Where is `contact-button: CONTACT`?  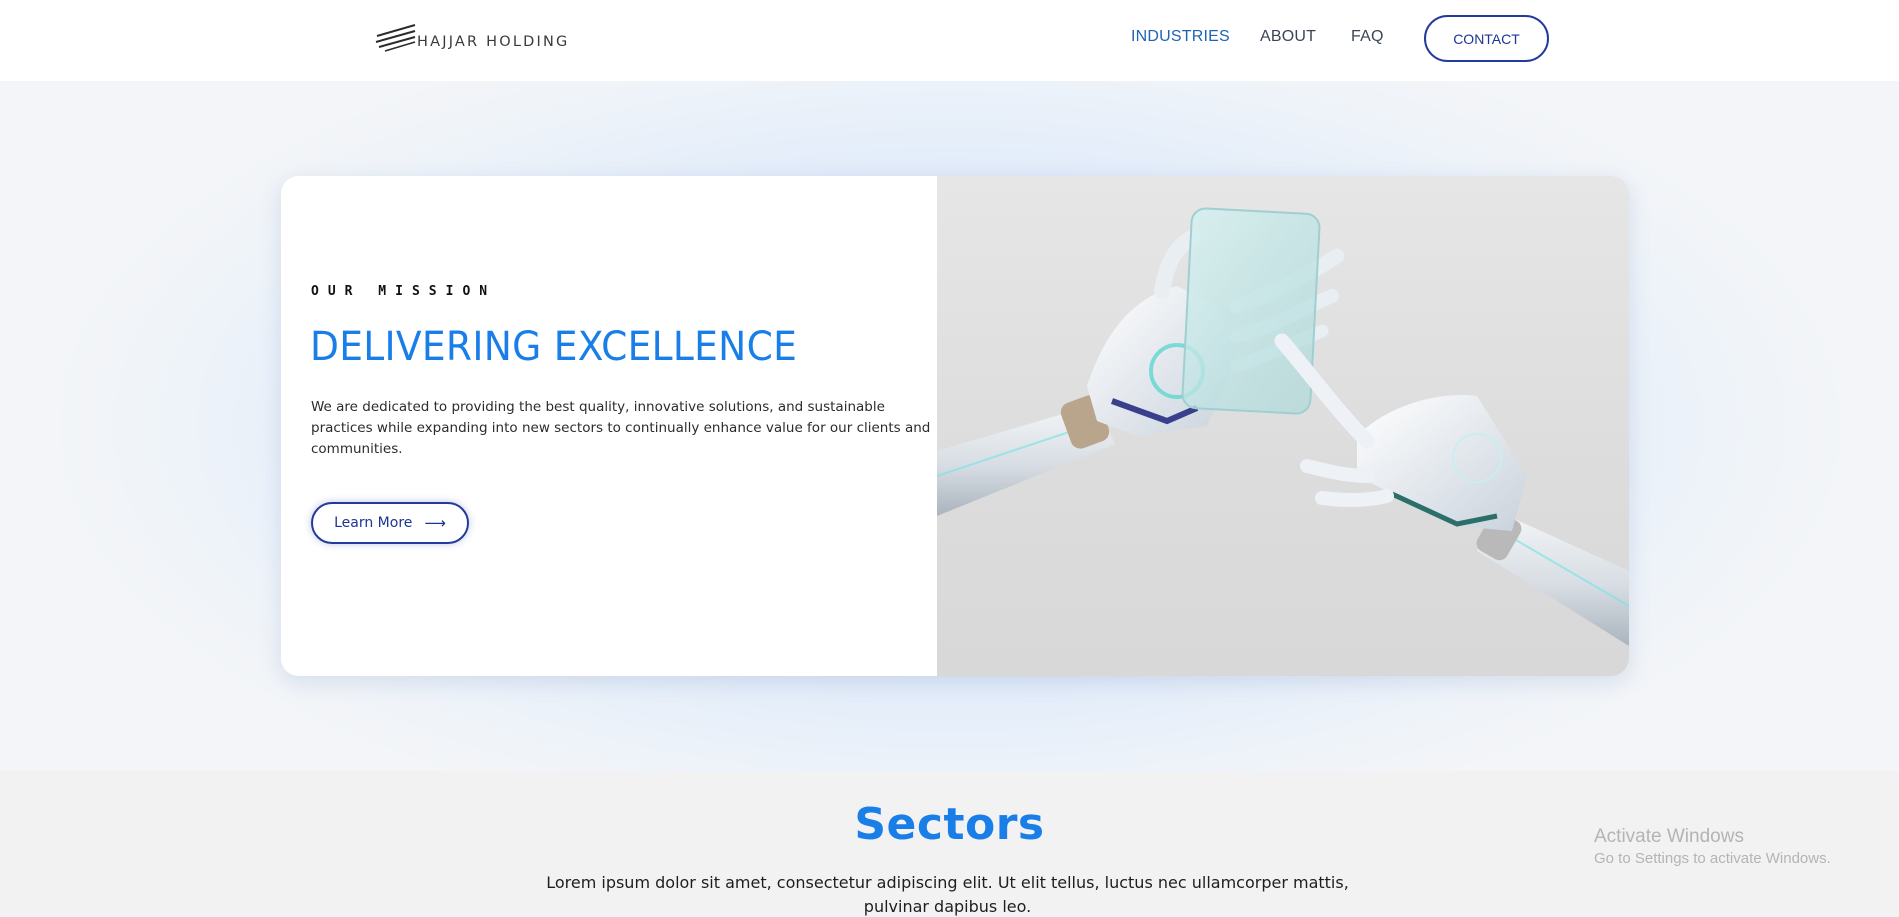
contact-button: CONTACT is located at coordinates (1486, 38).